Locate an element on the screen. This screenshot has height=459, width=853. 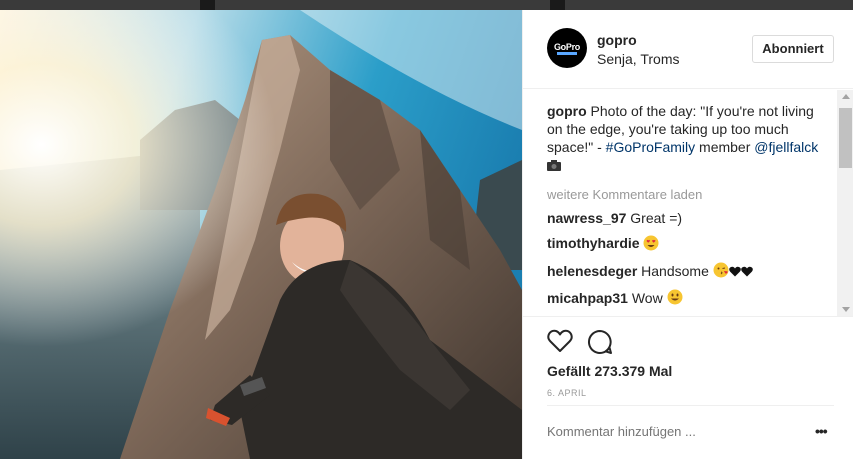
comment-username: micahpap31 is located at coordinates (587, 298).